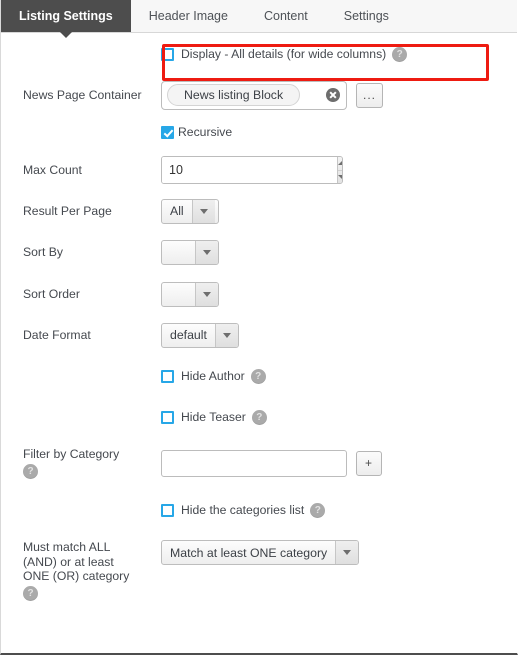 The height and width of the screenshot is (655, 518). I want to click on hide-categories-list-checkbox, so click(167, 510).